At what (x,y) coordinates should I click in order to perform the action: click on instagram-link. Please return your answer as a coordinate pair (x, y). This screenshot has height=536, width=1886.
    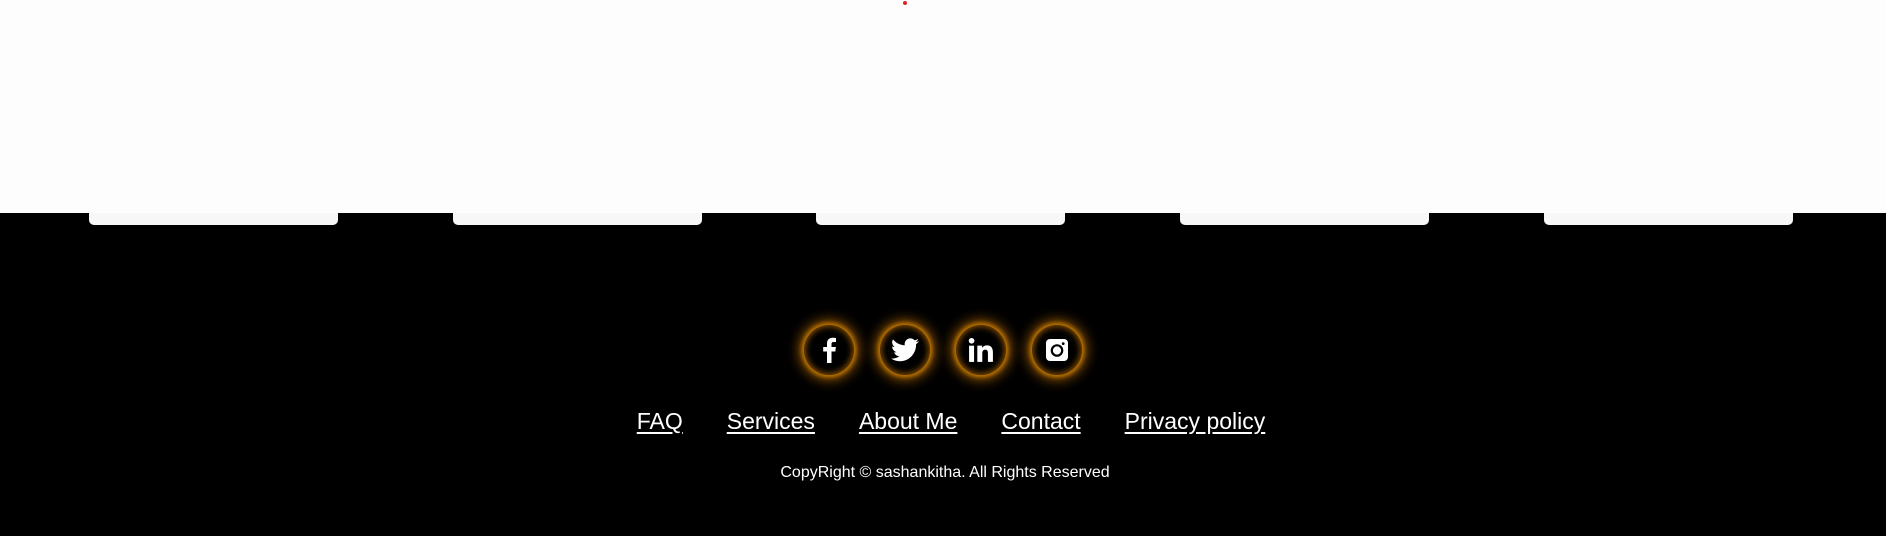
    Looking at the image, I should click on (1057, 350).